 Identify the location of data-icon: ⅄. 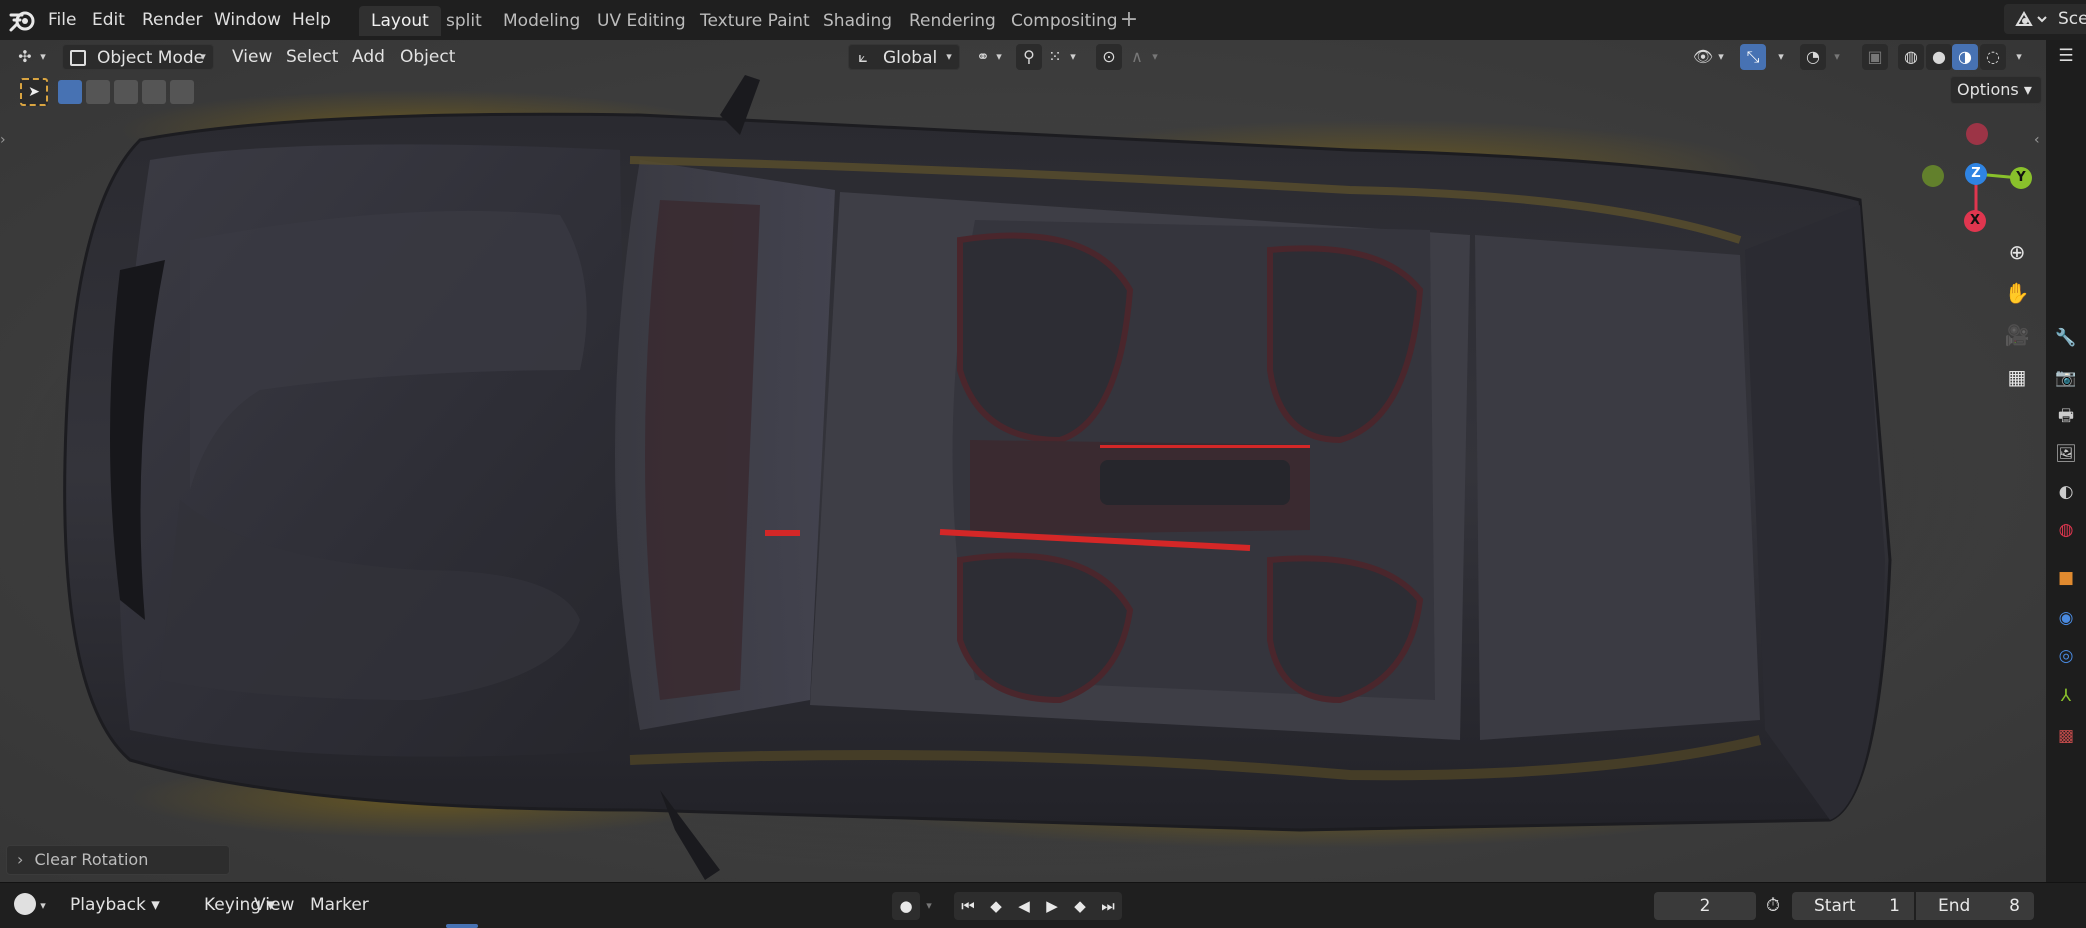
(2066, 696).